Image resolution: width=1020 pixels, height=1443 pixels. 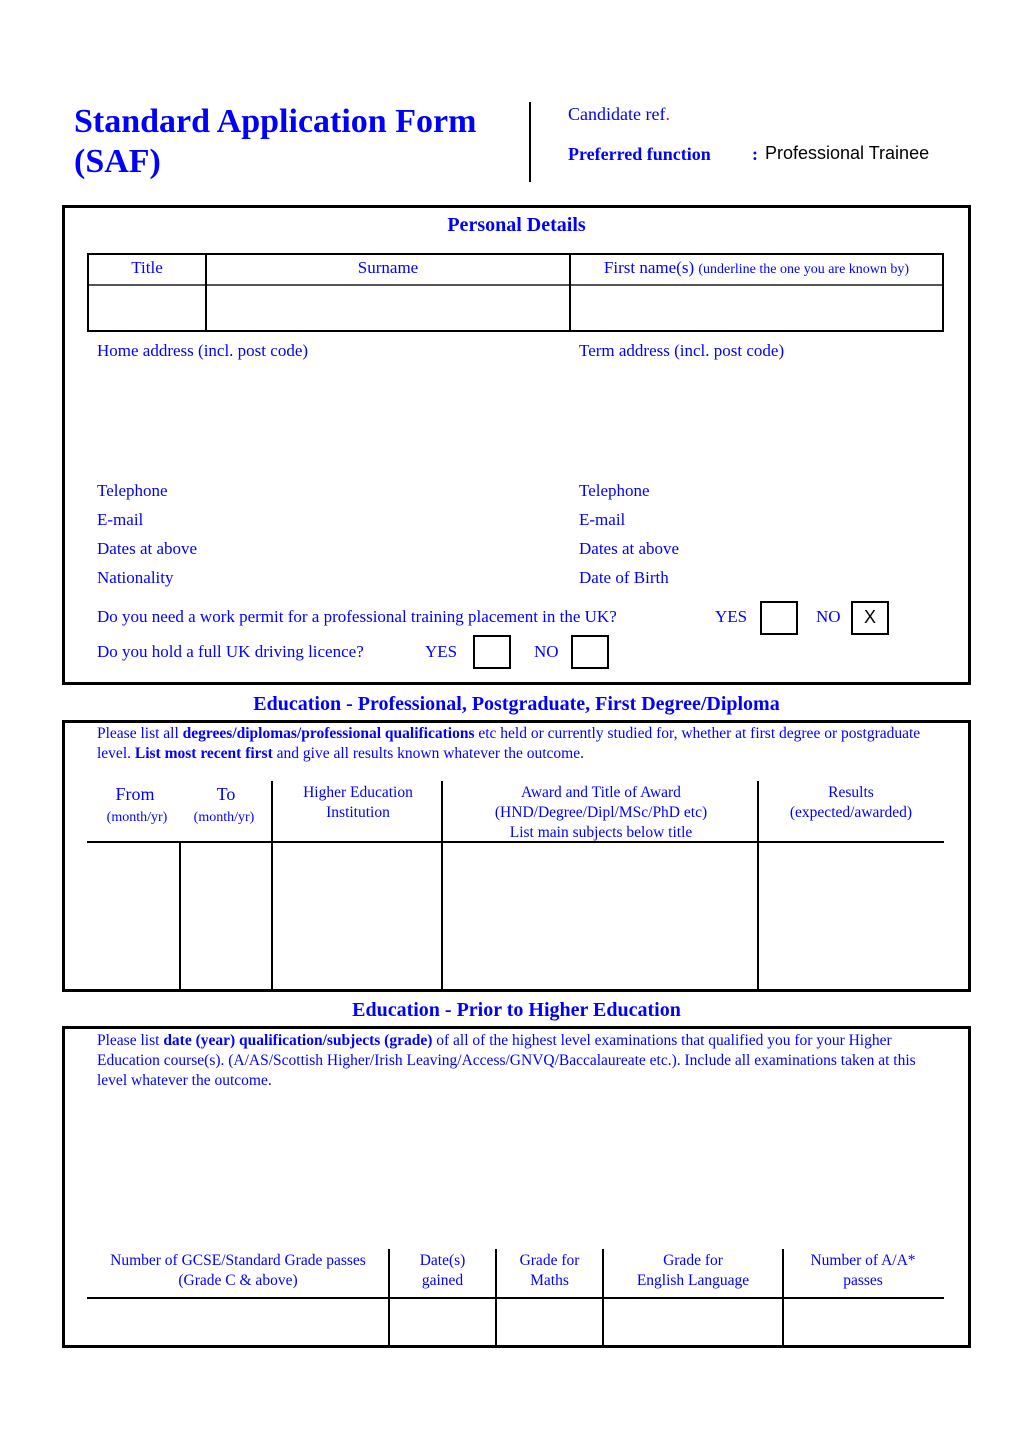 What do you see at coordinates (137, 817) in the screenshot?
I see `col-header-from-sub: (month/yr)` at bounding box center [137, 817].